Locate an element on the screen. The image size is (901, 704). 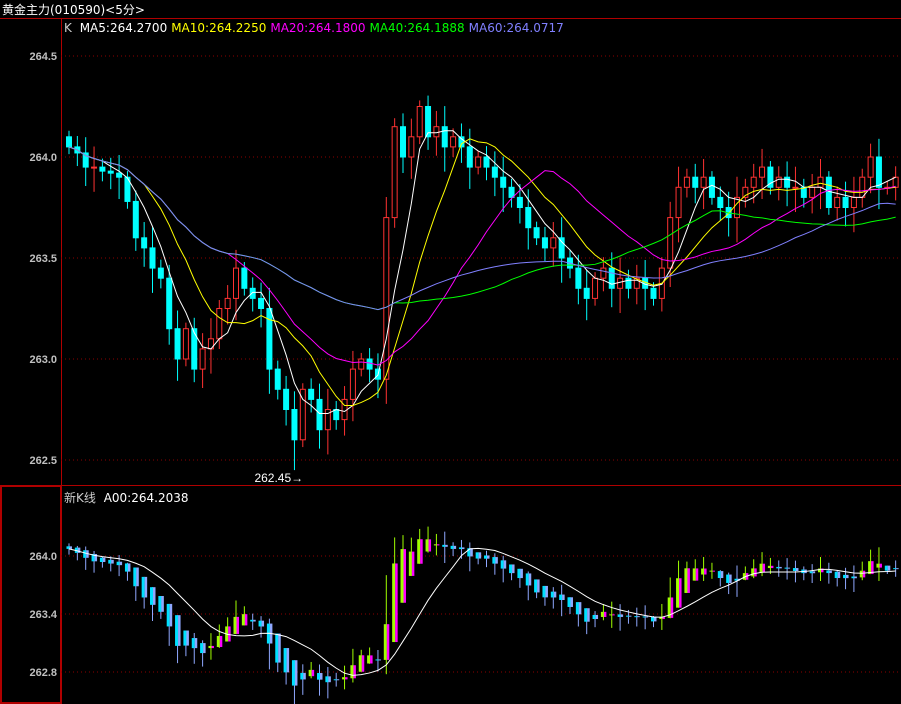
main-y-tick-label: 264.5 is located at coordinates (43, 57).